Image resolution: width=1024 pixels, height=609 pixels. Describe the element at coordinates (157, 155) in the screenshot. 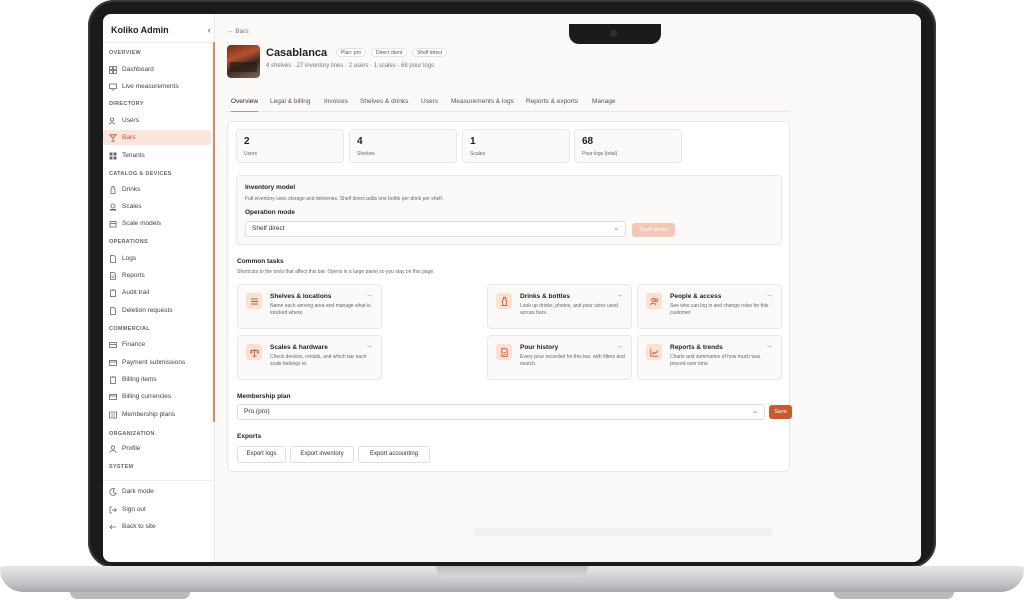

I see `sidebar-item-tenants: Tenants` at that location.